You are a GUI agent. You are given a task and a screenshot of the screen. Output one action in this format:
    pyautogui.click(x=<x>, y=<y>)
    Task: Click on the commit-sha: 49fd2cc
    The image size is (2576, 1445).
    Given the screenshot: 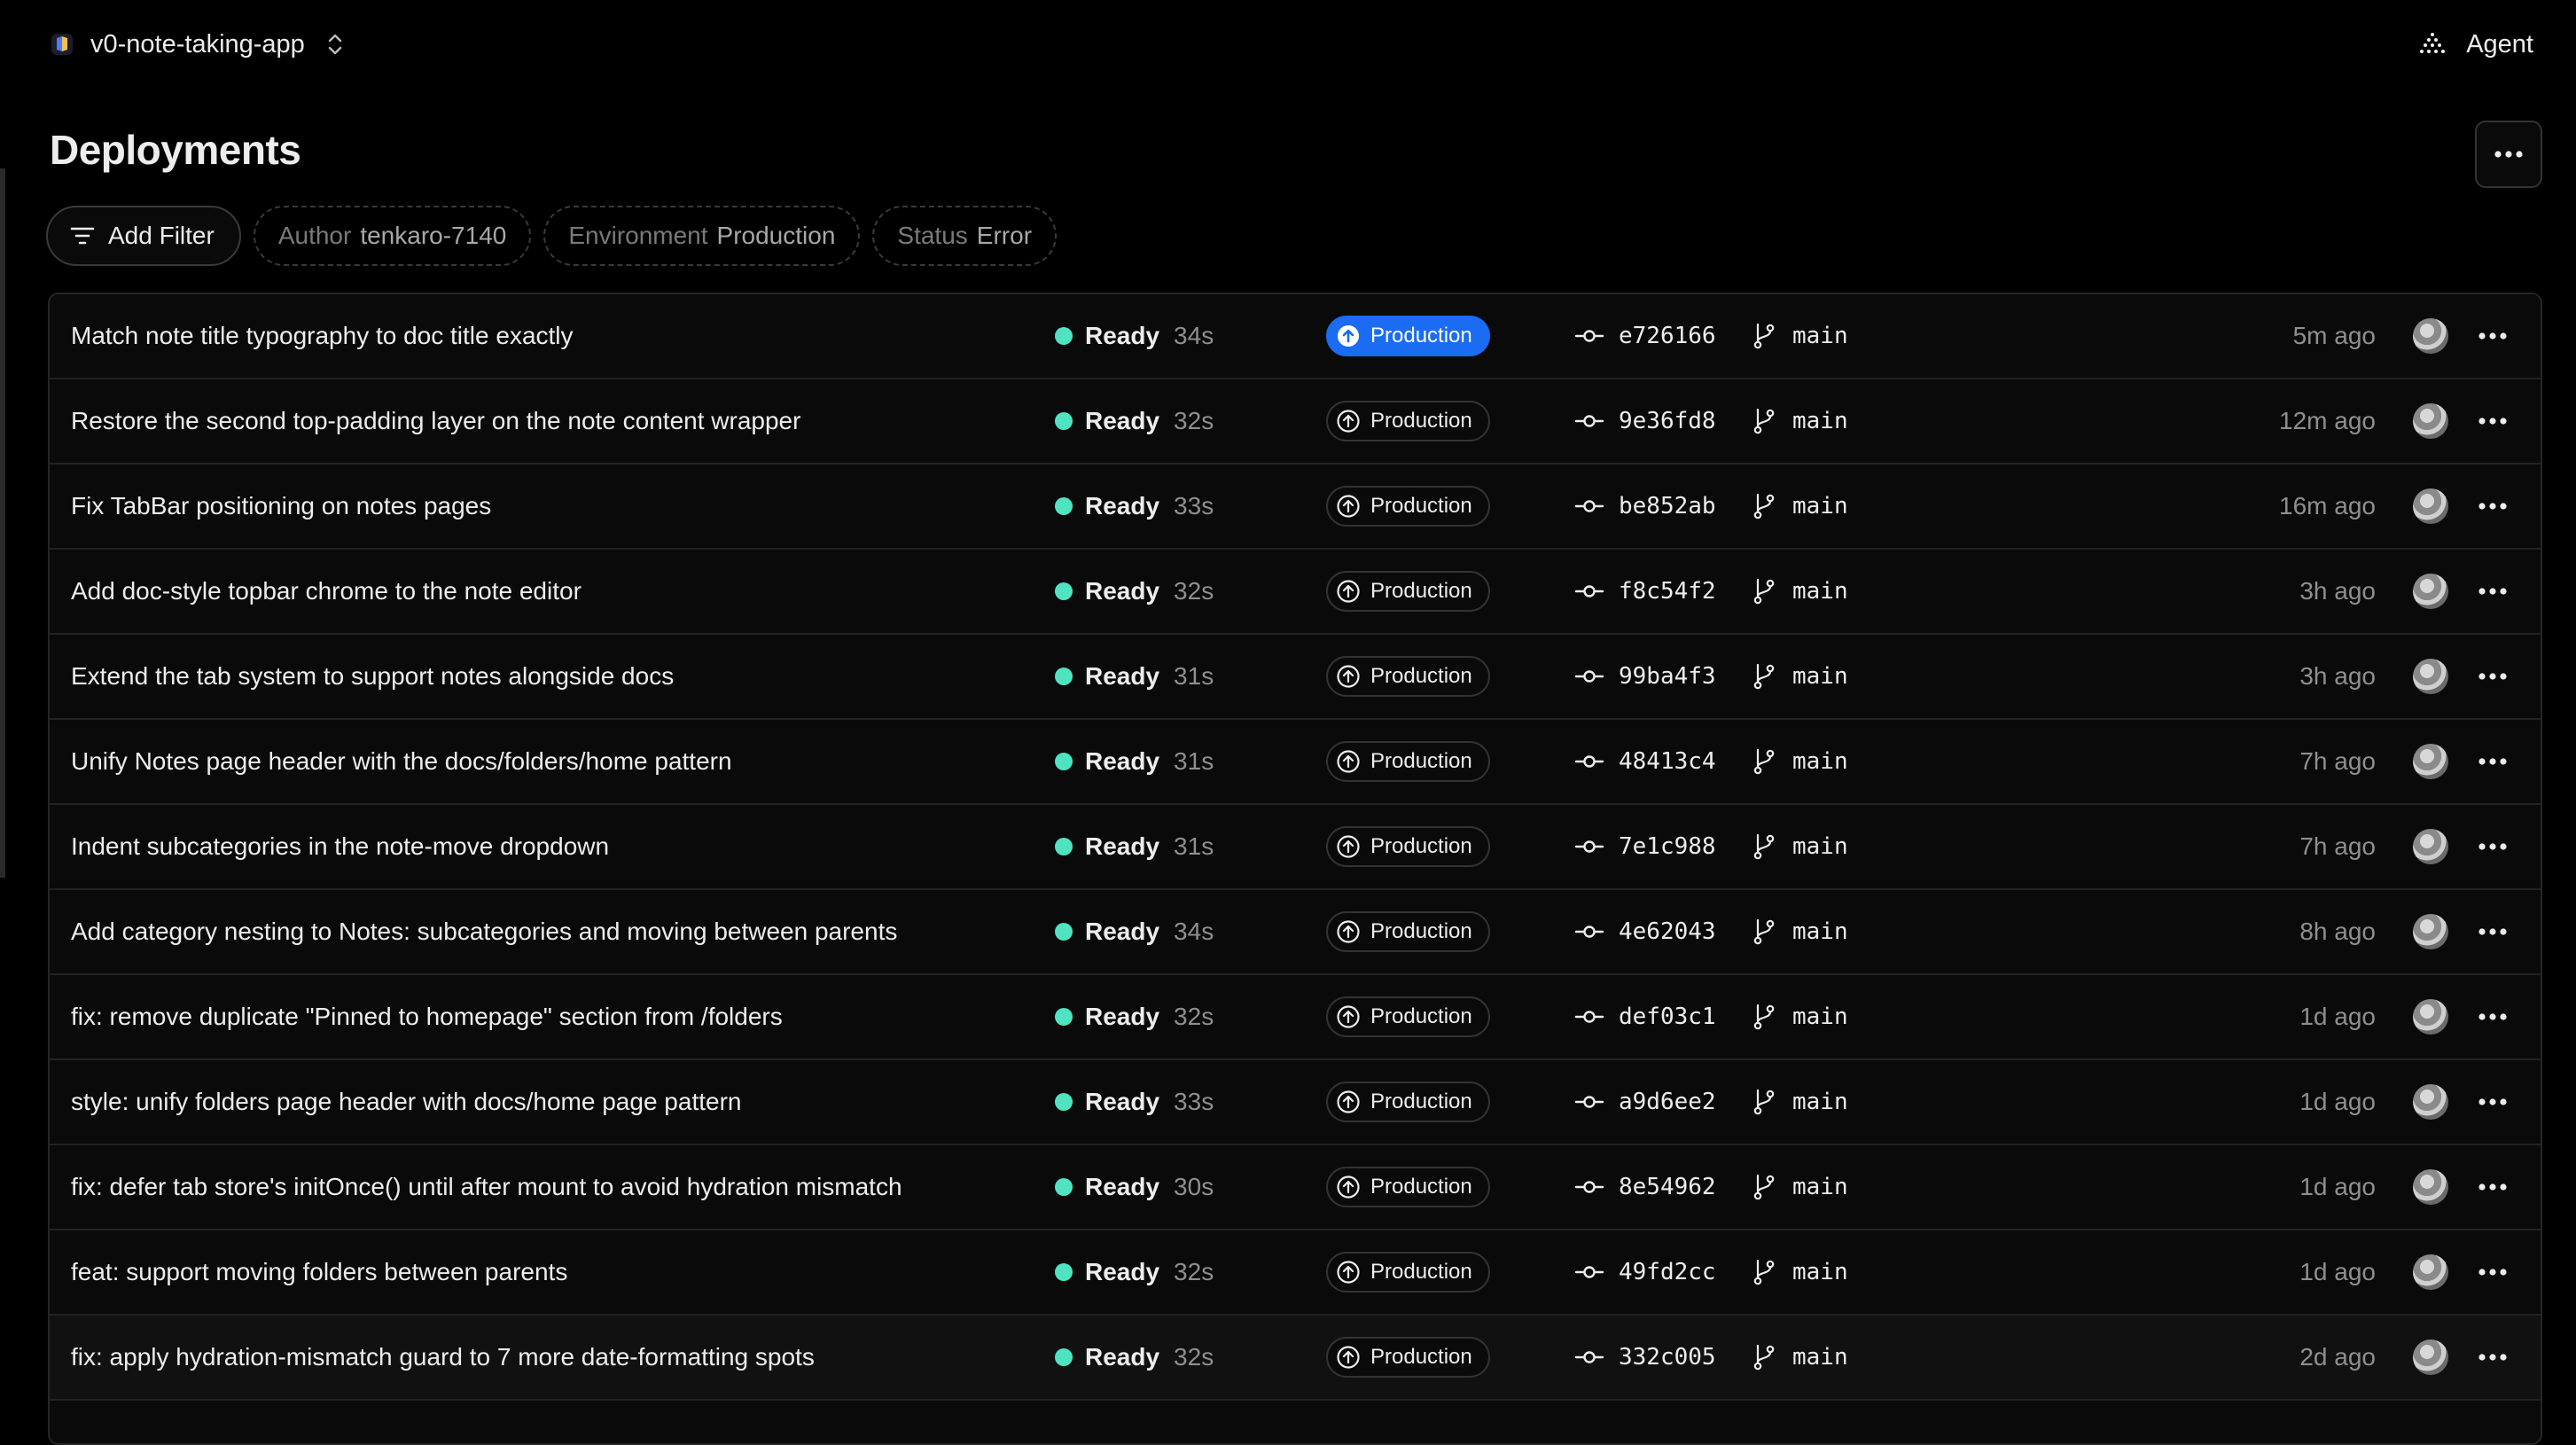 What is the action you would take?
    pyautogui.click(x=1645, y=1272)
    